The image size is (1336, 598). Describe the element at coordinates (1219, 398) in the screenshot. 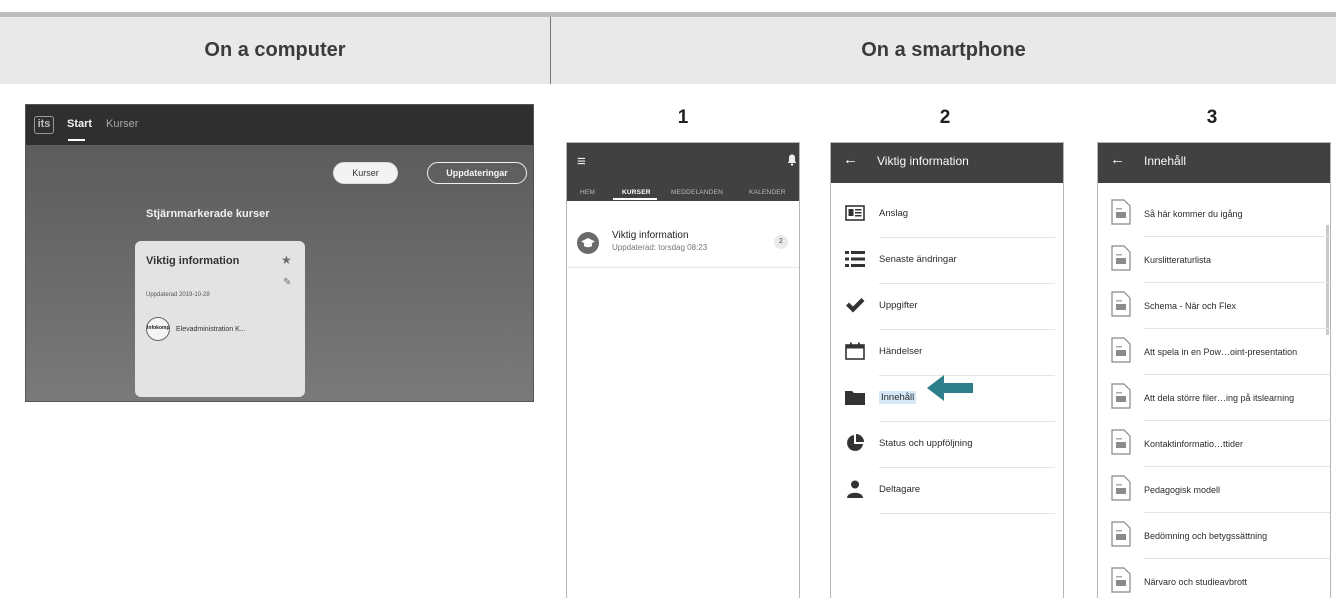

I see `content-item-label: Att dela större filer…ing på itslearning` at that location.